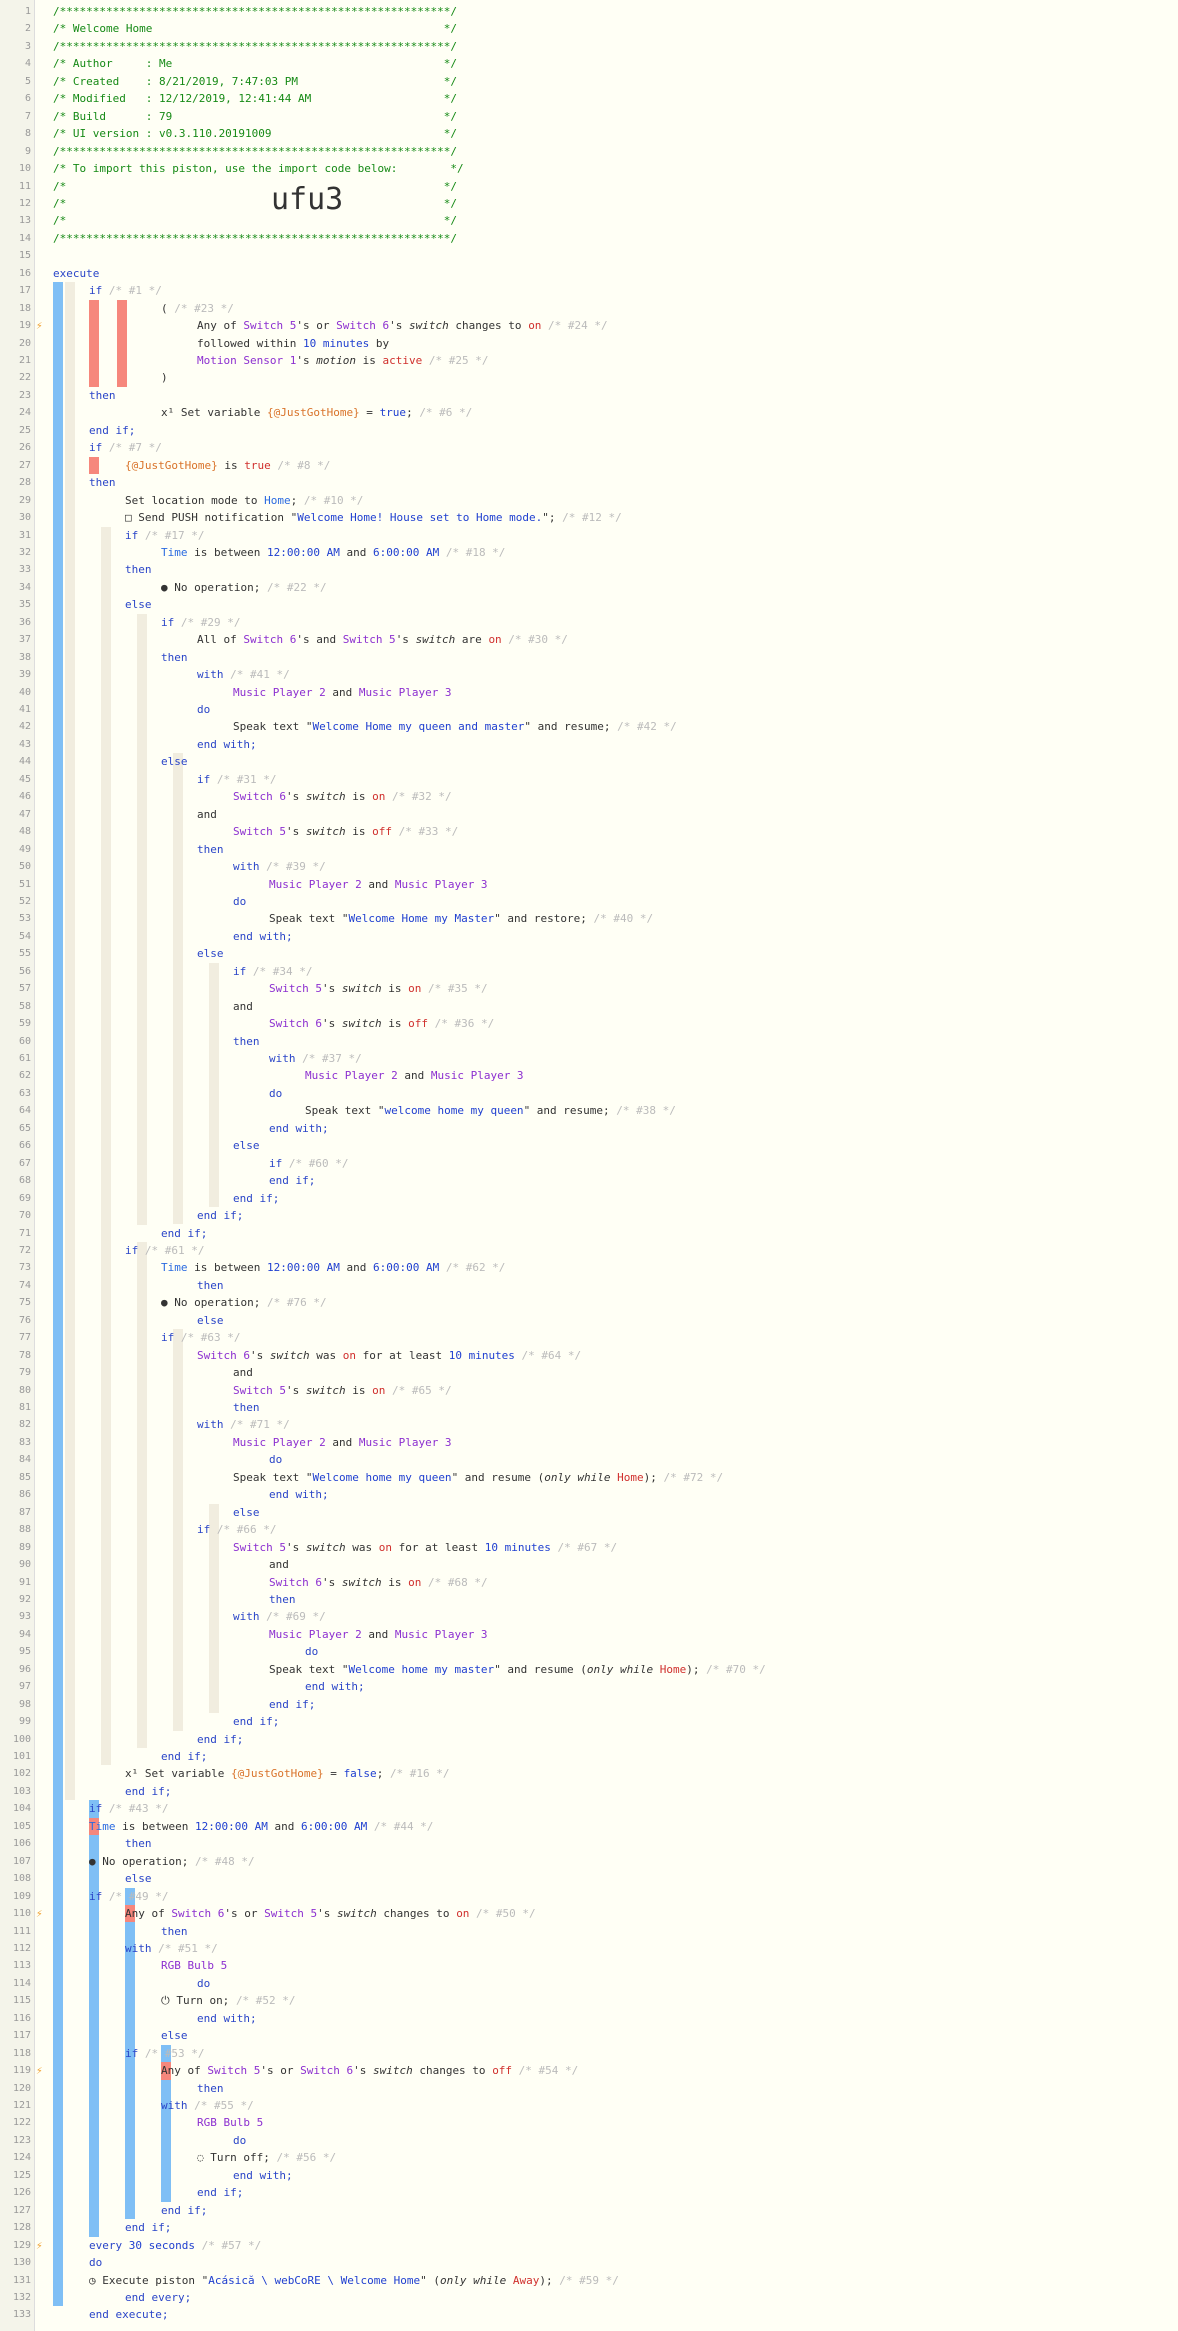 The height and width of the screenshot is (2331, 1178). I want to click on line-number: 63, so click(24, 1093).